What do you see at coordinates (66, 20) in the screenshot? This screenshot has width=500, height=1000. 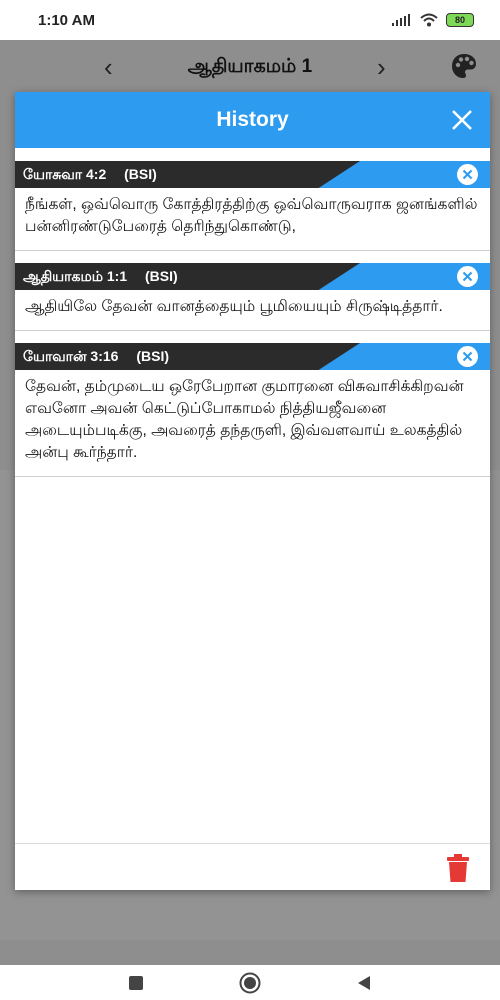 I see `status-time: 1:10 AM` at bounding box center [66, 20].